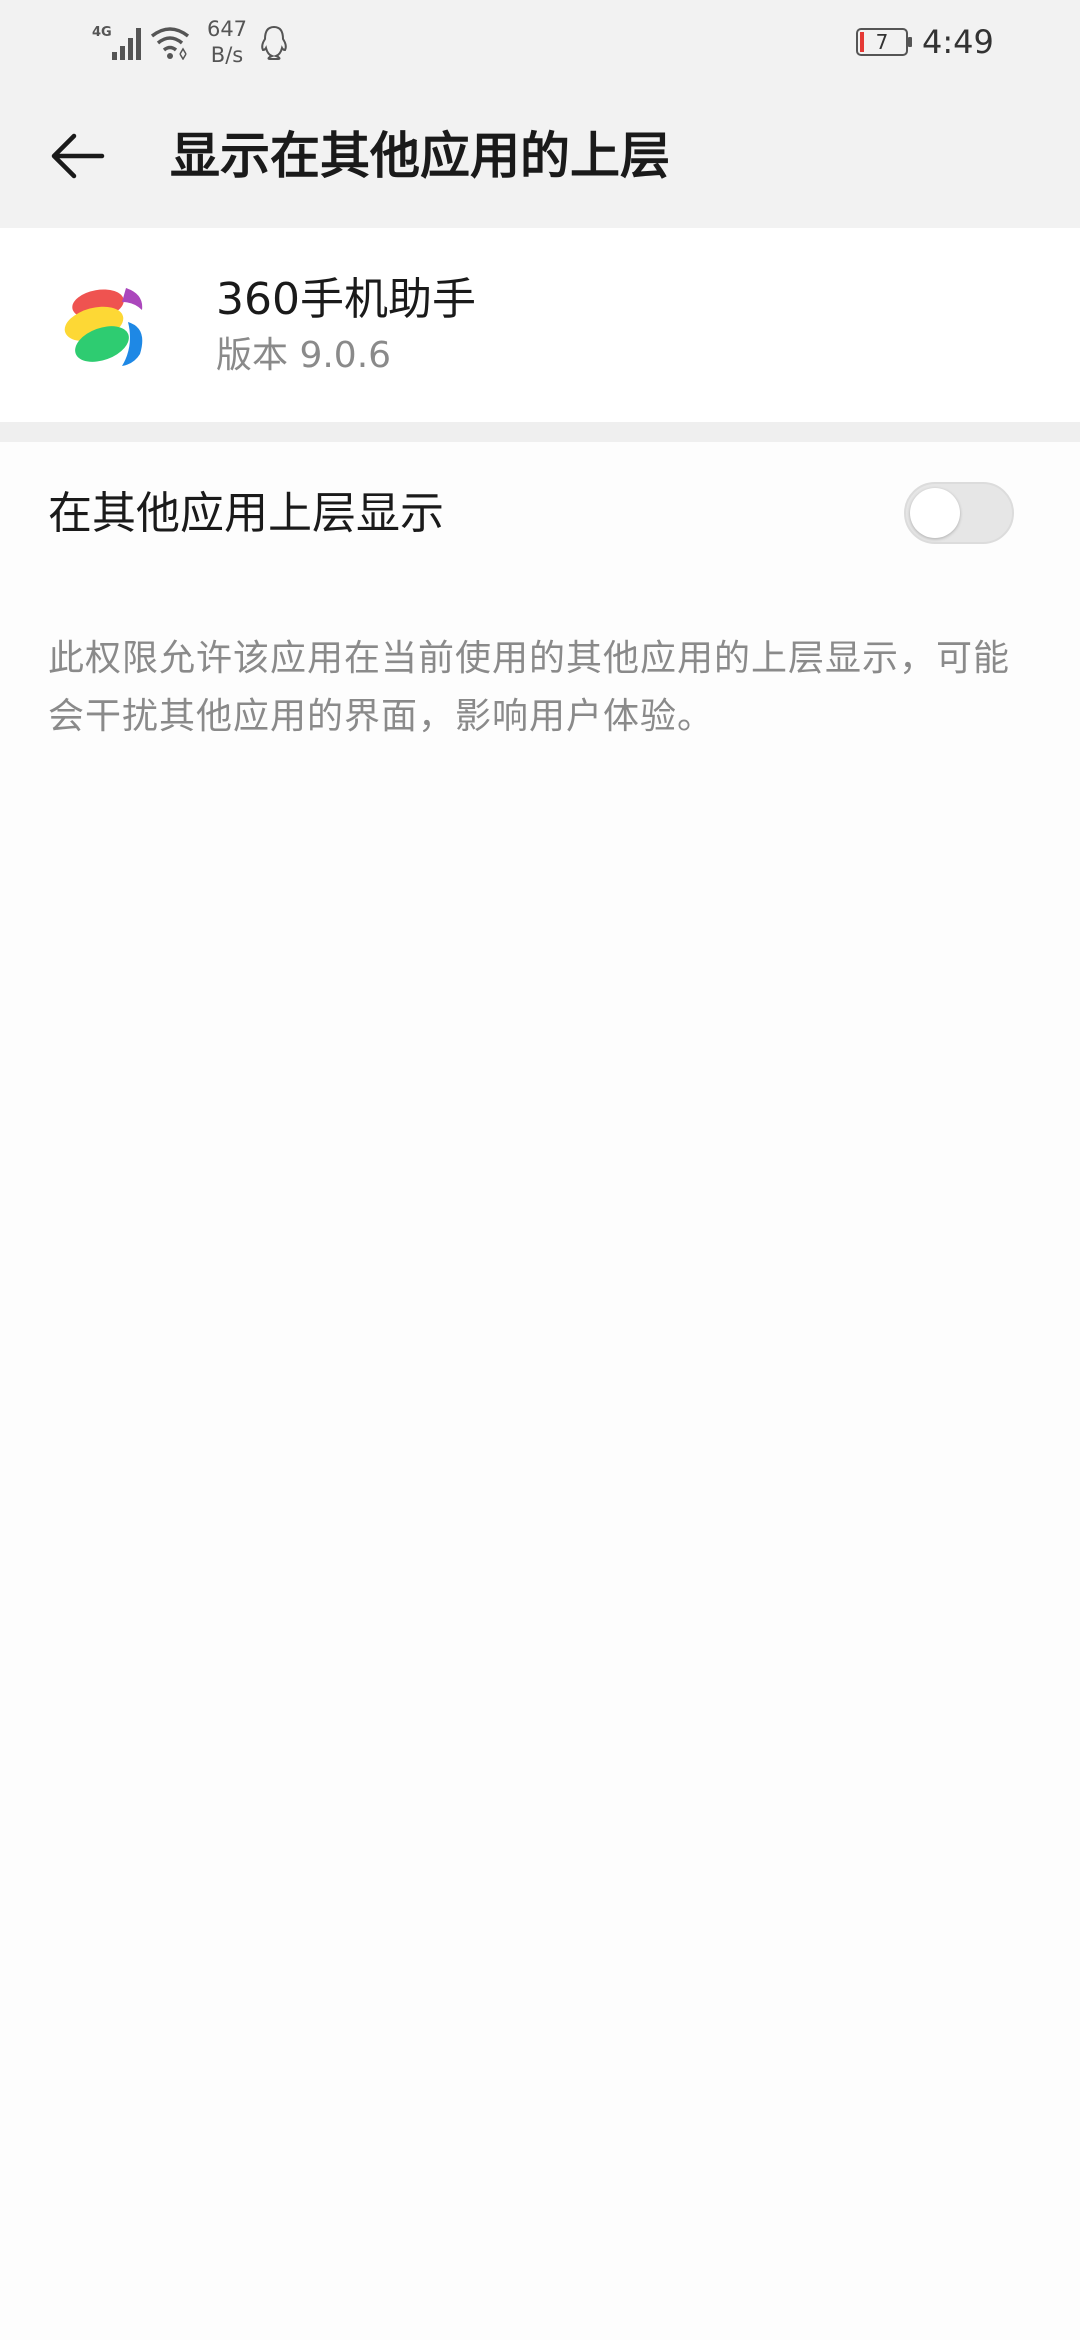 Image resolution: width=1080 pixels, height=2340 pixels. I want to click on status-bar: 4G 647 B/s 7 4:49, so click(540, 42).